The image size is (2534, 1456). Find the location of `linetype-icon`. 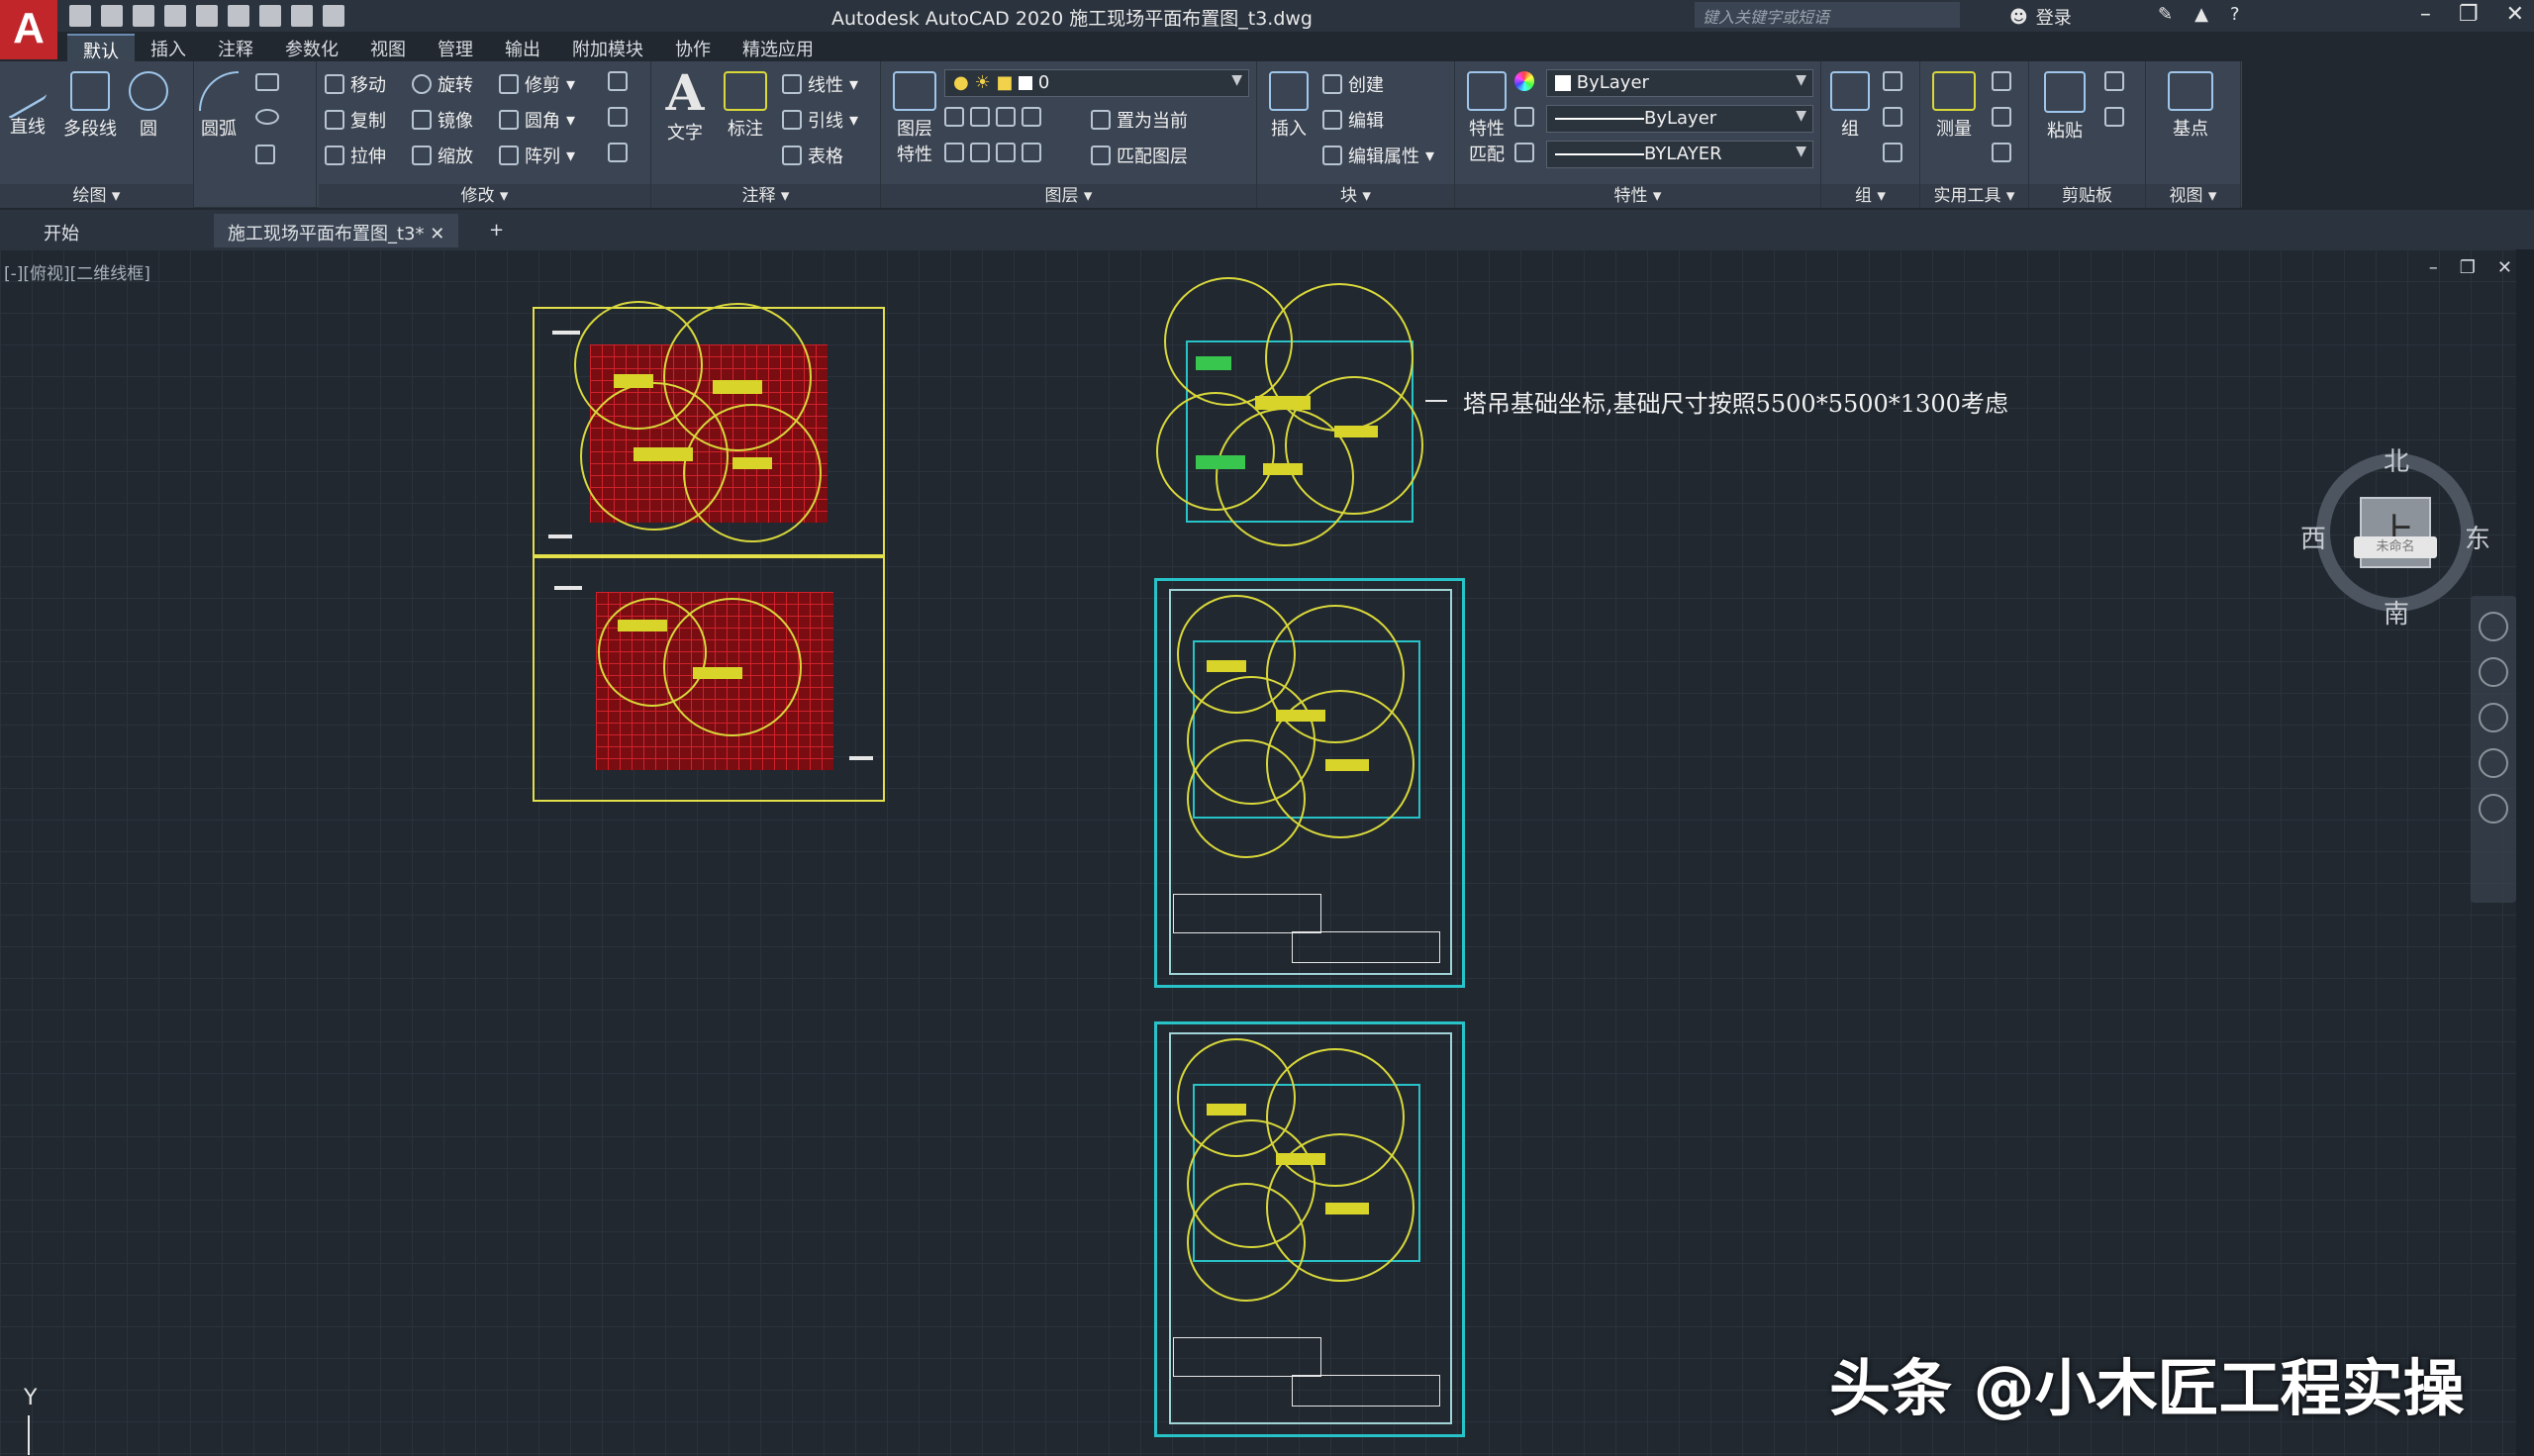

linetype-icon is located at coordinates (1524, 117).